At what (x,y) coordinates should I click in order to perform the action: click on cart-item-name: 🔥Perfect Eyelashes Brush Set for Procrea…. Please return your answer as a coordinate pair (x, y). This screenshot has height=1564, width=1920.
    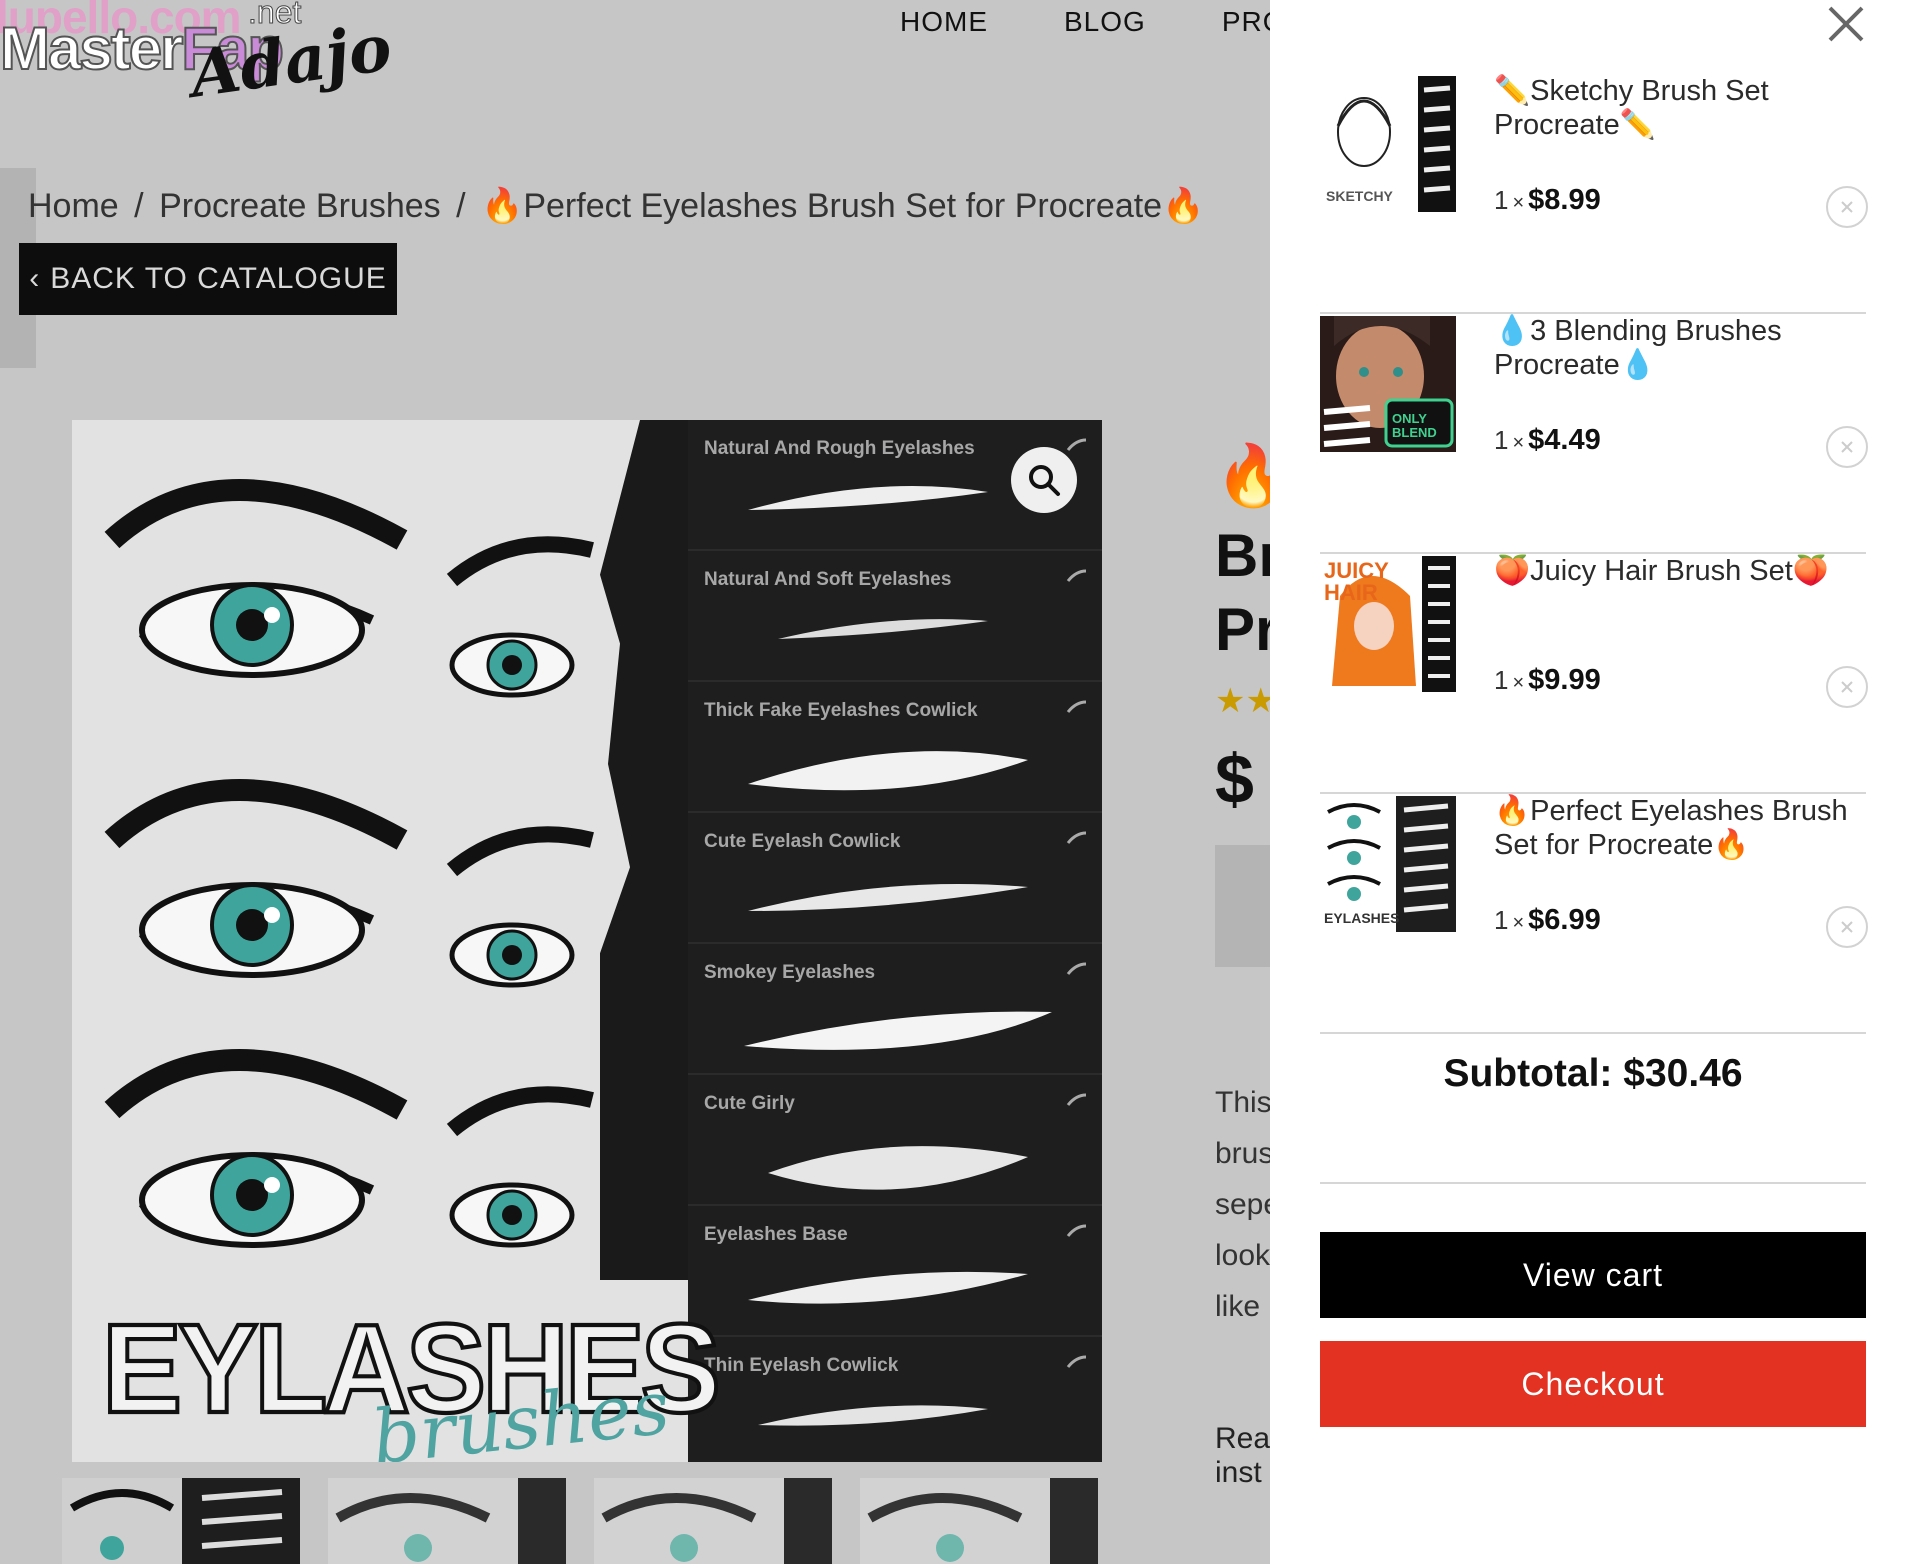
    Looking at the image, I should click on (1674, 828).